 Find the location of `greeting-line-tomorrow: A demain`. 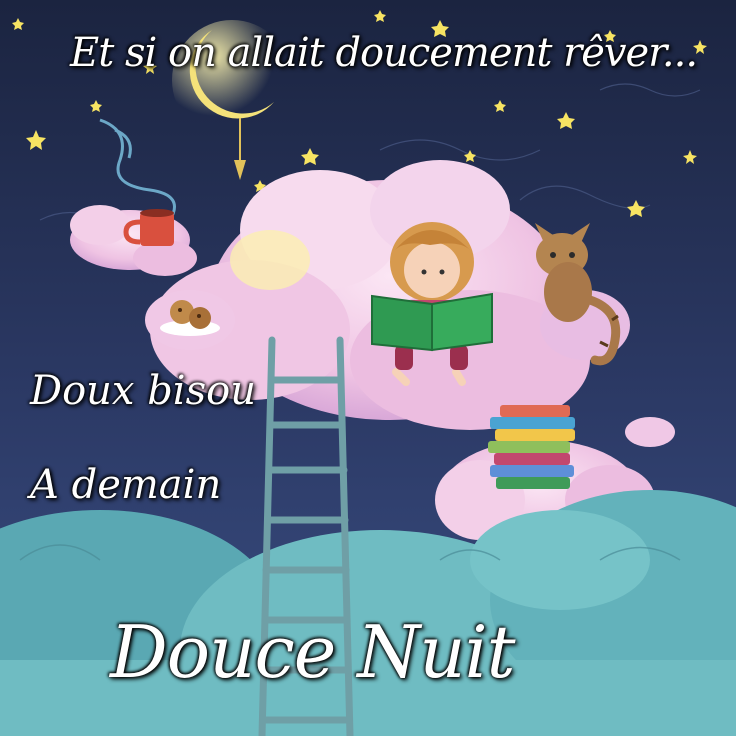

greeting-line-tomorrow: A demain is located at coordinates (126, 485).